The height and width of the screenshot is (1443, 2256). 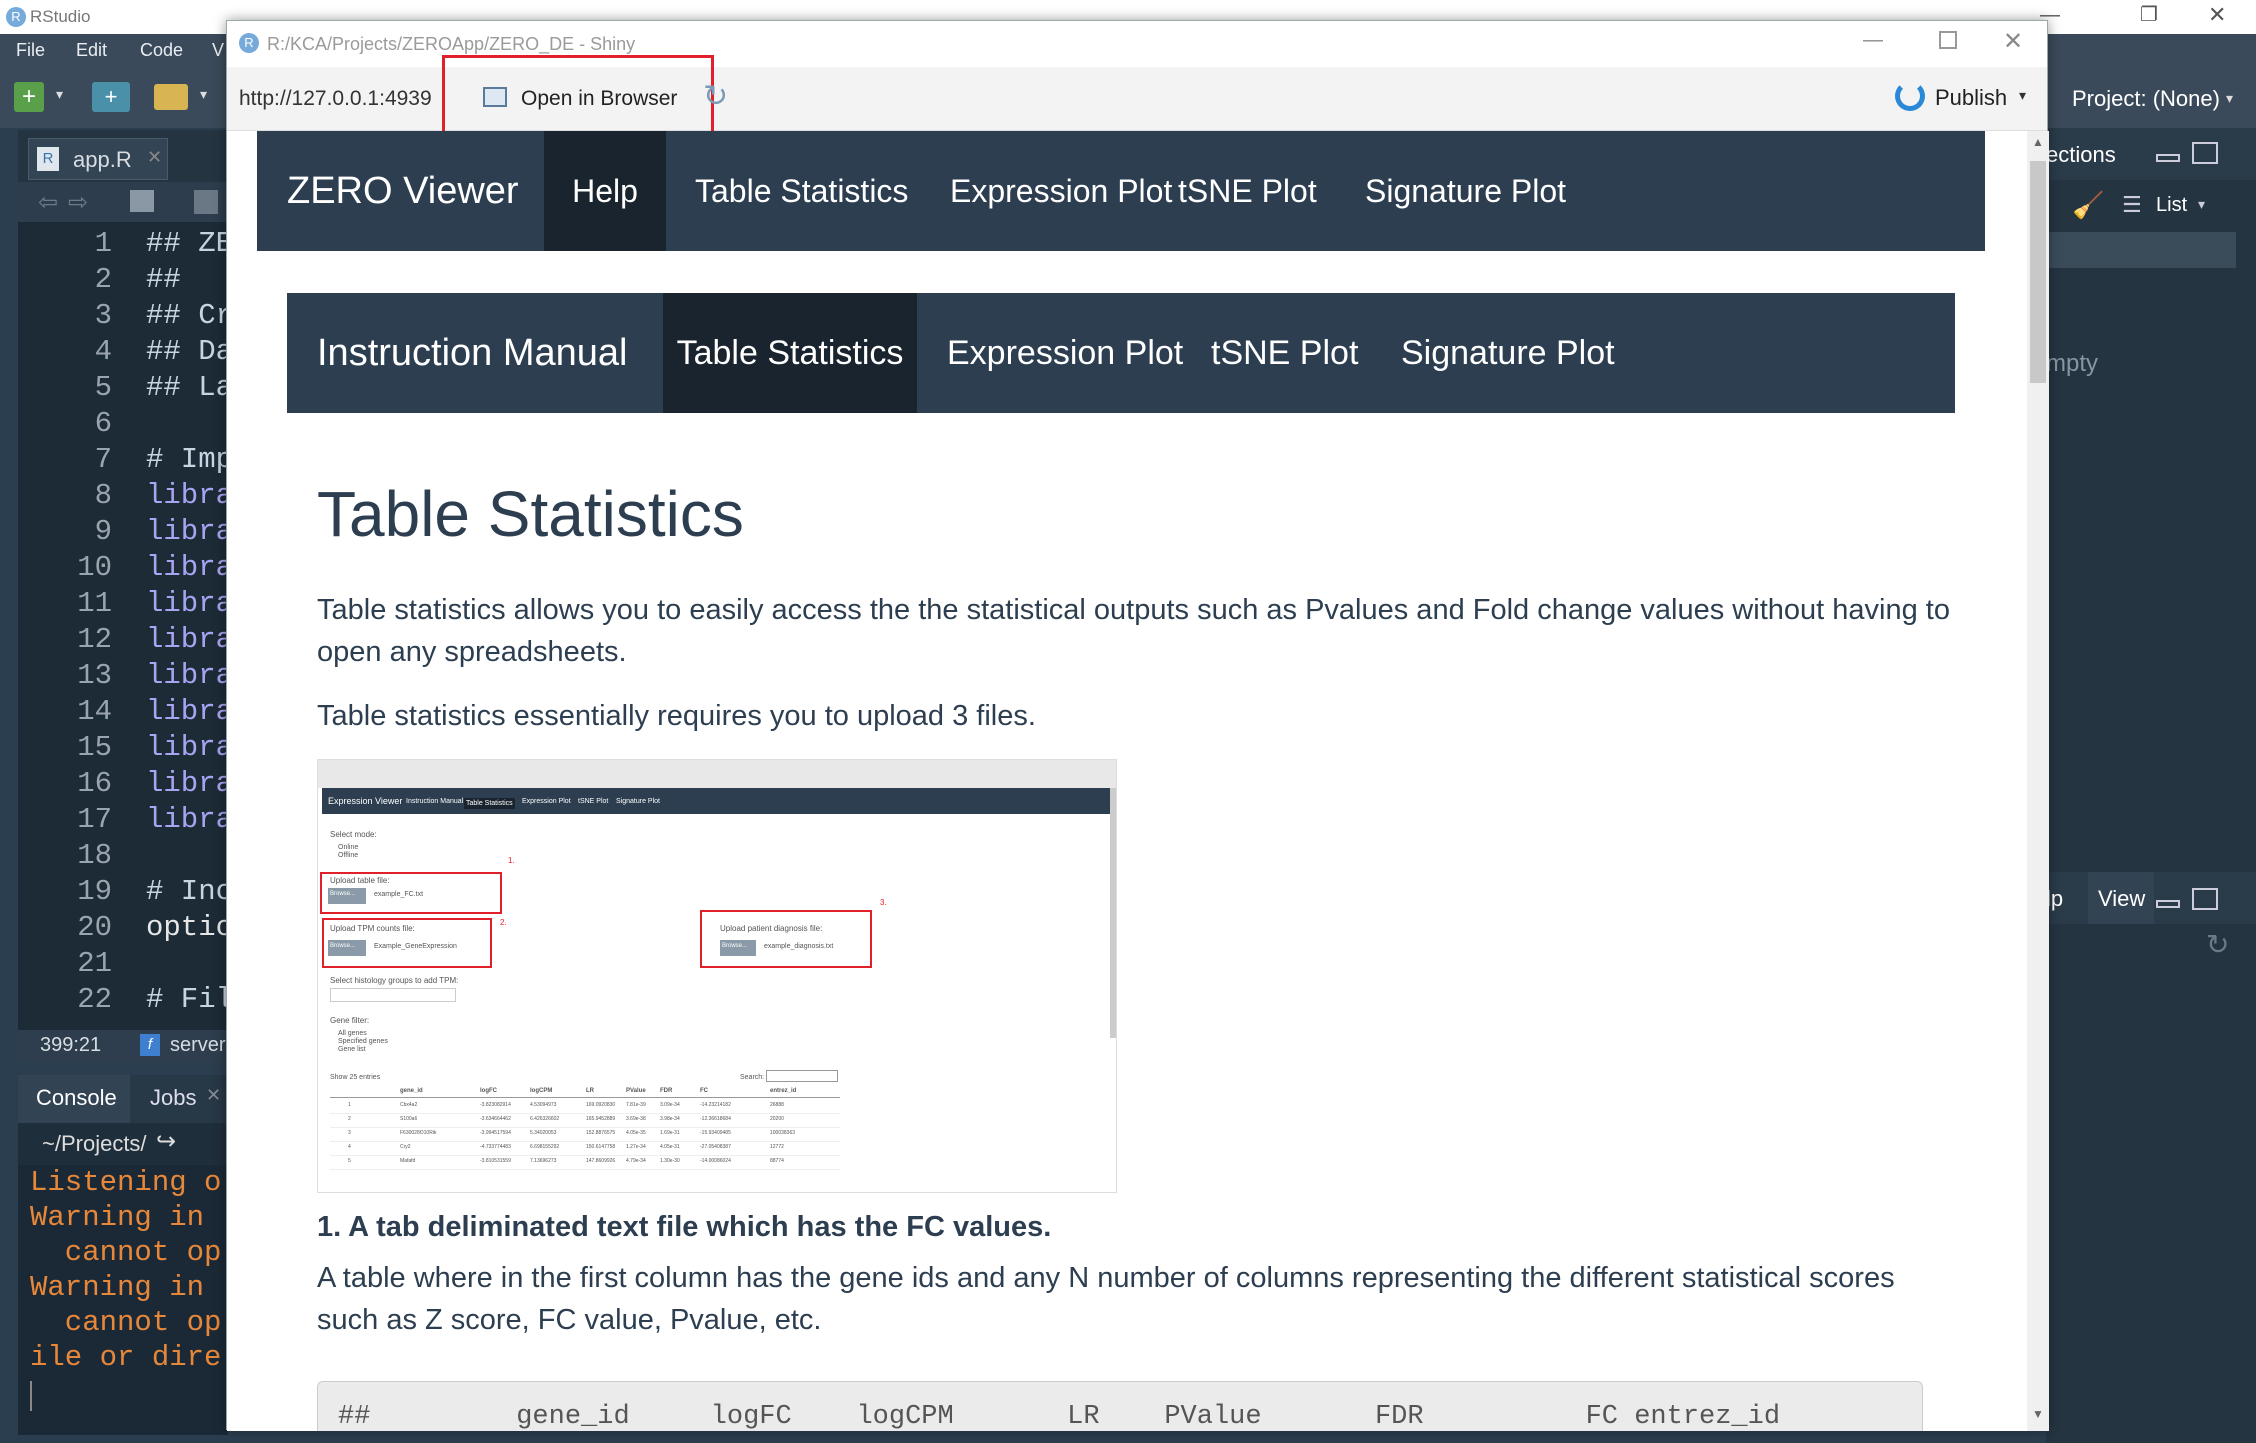 What do you see at coordinates (2038, 781) in the screenshot?
I see `viewport-scrollbar: ▲ ▼` at bounding box center [2038, 781].